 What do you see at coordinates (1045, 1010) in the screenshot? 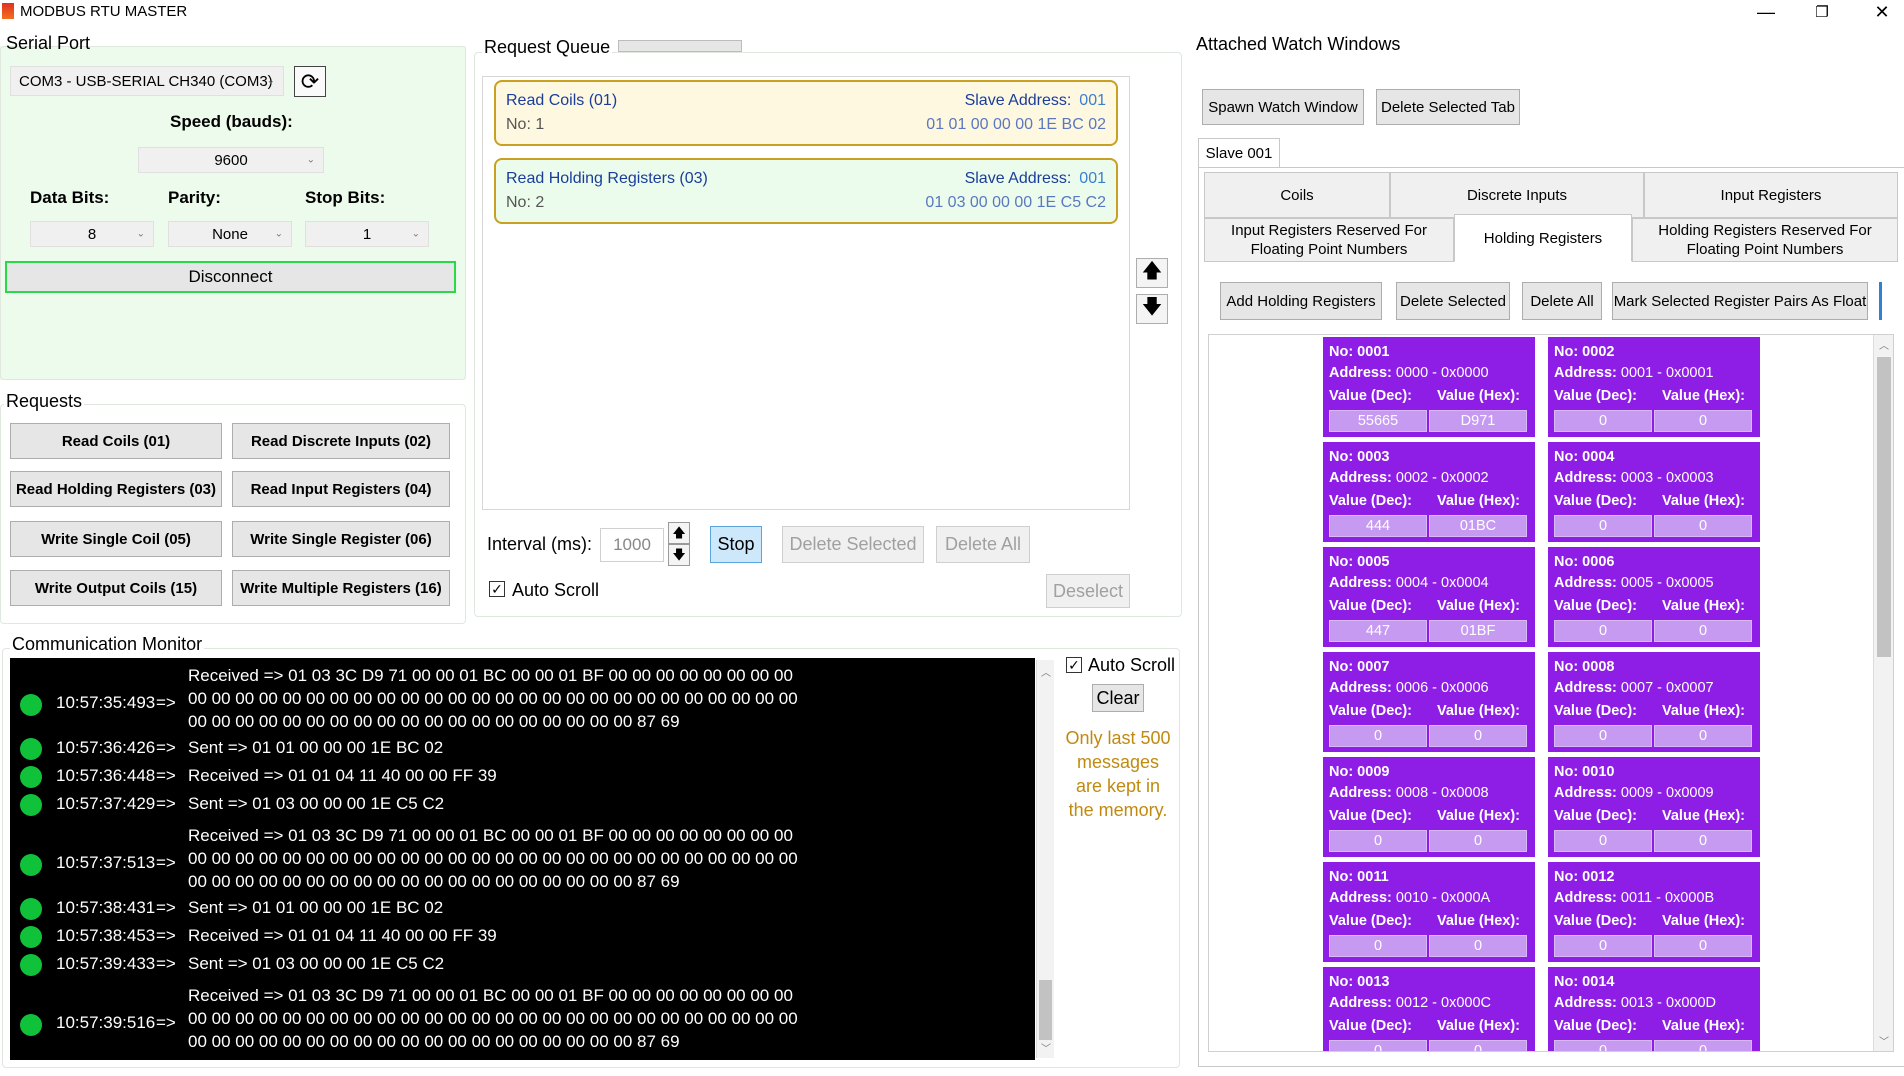
I see `log-scrollbar-thumb` at bounding box center [1045, 1010].